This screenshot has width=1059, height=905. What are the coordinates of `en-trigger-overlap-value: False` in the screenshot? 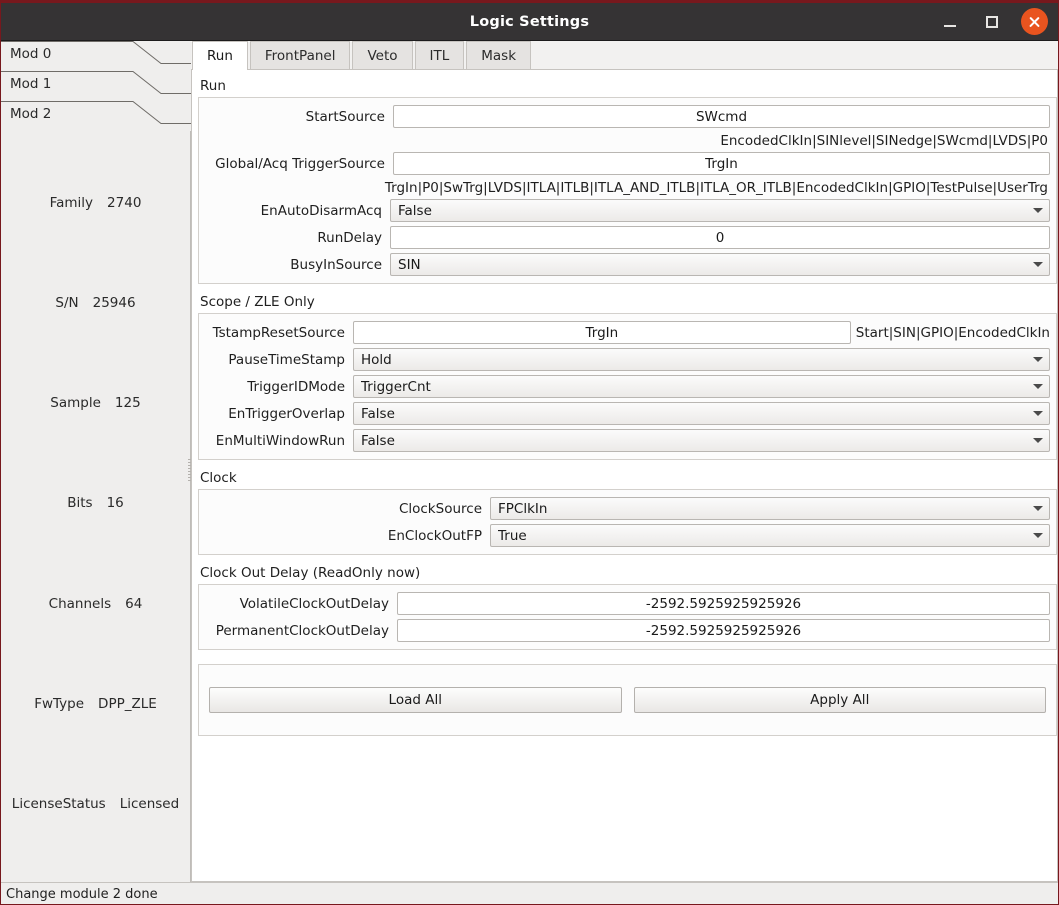 It's located at (378, 413).